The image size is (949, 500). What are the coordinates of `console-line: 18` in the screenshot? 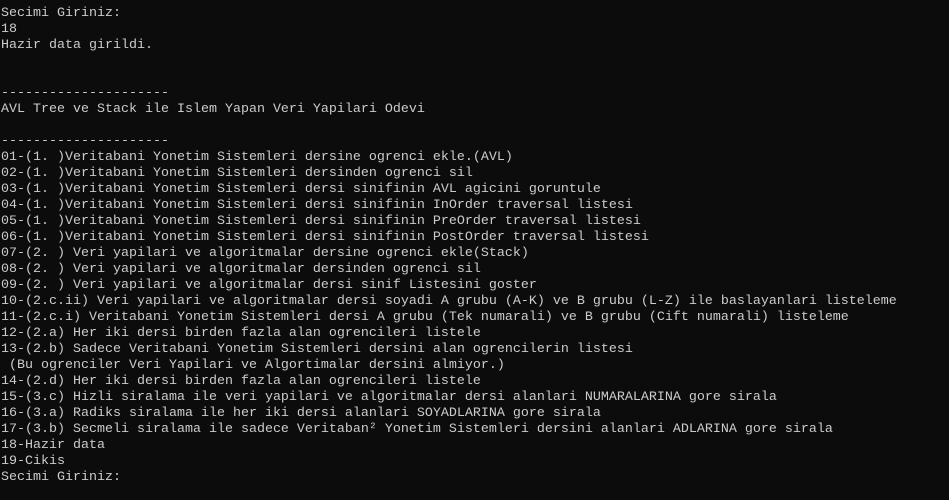 It's located at (9, 29).